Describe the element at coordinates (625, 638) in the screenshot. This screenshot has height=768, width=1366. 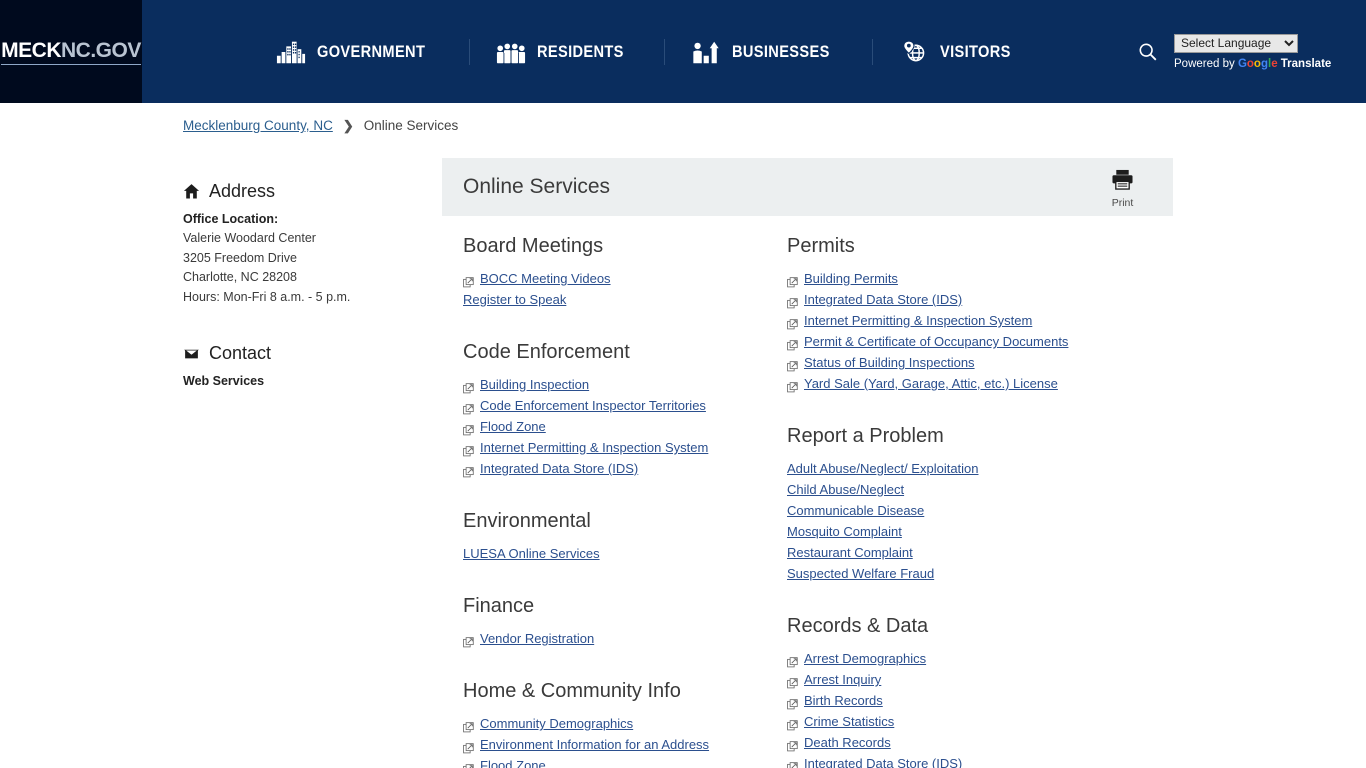
I see `service-link-row: Vendor Registration` at that location.